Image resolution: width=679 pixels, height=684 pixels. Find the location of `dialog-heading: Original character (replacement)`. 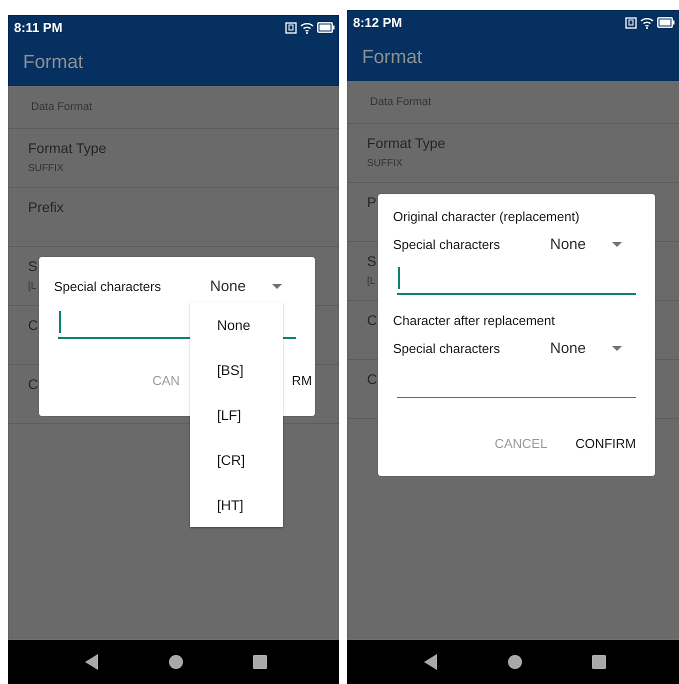

dialog-heading: Original character (replacement) is located at coordinates (486, 217).